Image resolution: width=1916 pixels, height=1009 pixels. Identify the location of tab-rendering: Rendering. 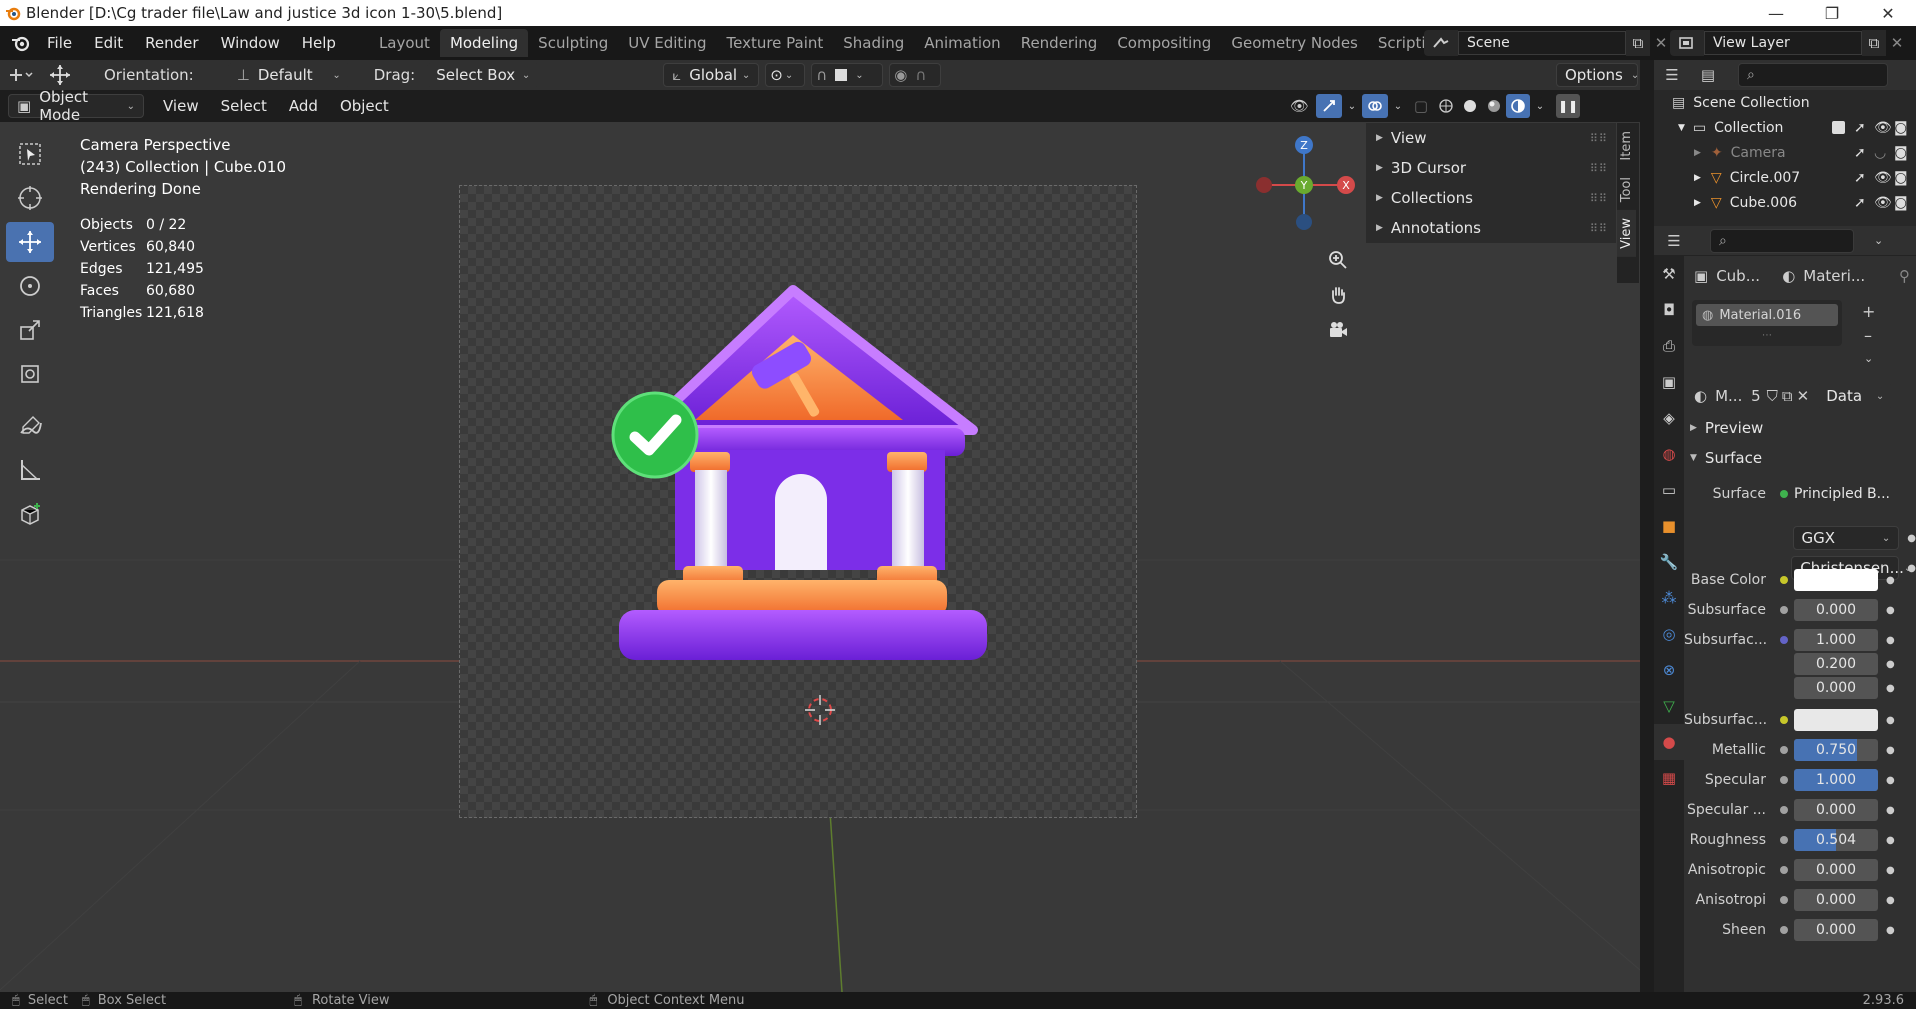
(1059, 43).